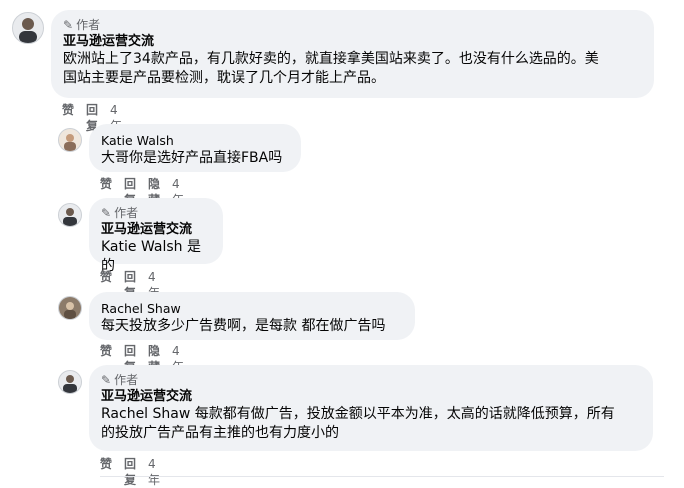 This screenshot has width=684, height=488. Describe the element at coordinates (331, 59) in the screenshot. I see `comment-text-line: 欧洲站上了34款产品，有几款好卖的，就直接拿美国站来卖了。也没有什么选品的。美` at that location.